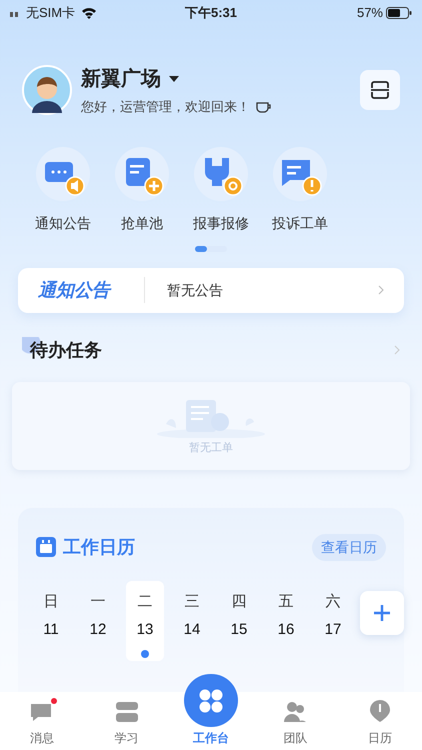 The width and height of the screenshot is (422, 750). What do you see at coordinates (15, 13) in the screenshot?
I see `signal-icon` at bounding box center [15, 13].